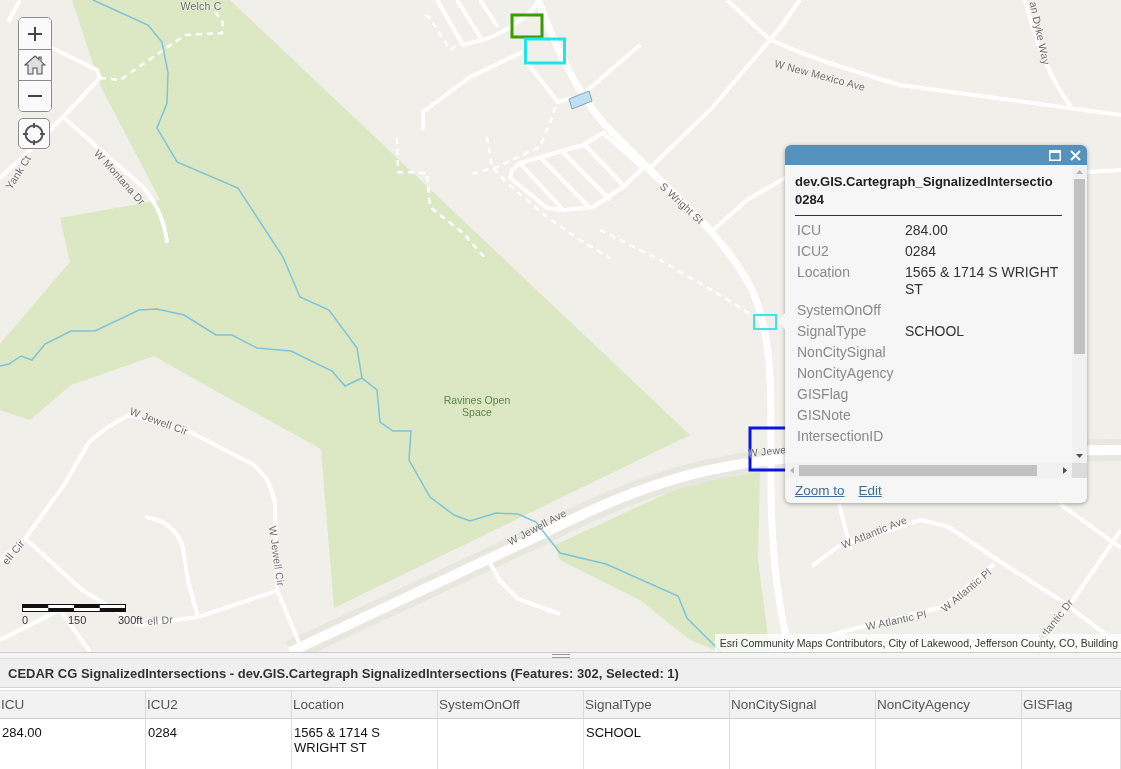  I want to click on crosshair-icon, so click(34, 133).